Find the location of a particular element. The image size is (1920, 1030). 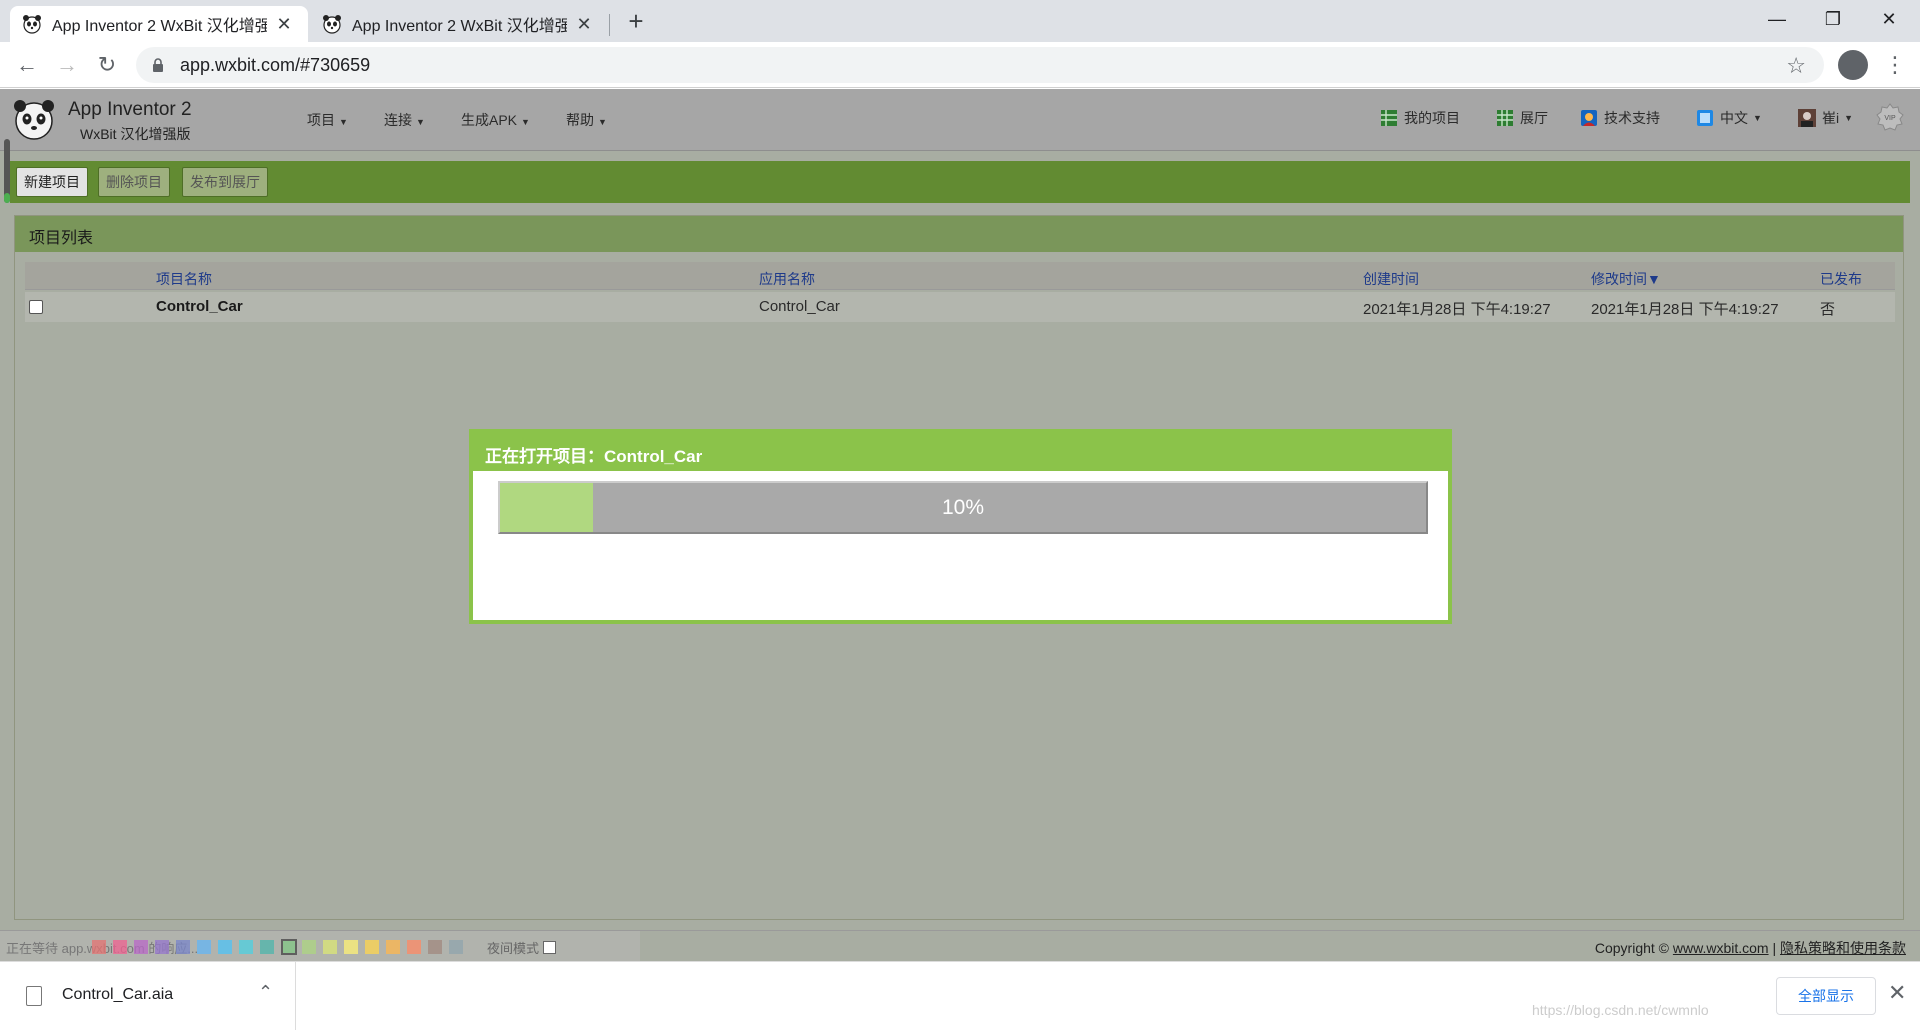

night-mode-label: 夜间模式 is located at coordinates (513, 948).